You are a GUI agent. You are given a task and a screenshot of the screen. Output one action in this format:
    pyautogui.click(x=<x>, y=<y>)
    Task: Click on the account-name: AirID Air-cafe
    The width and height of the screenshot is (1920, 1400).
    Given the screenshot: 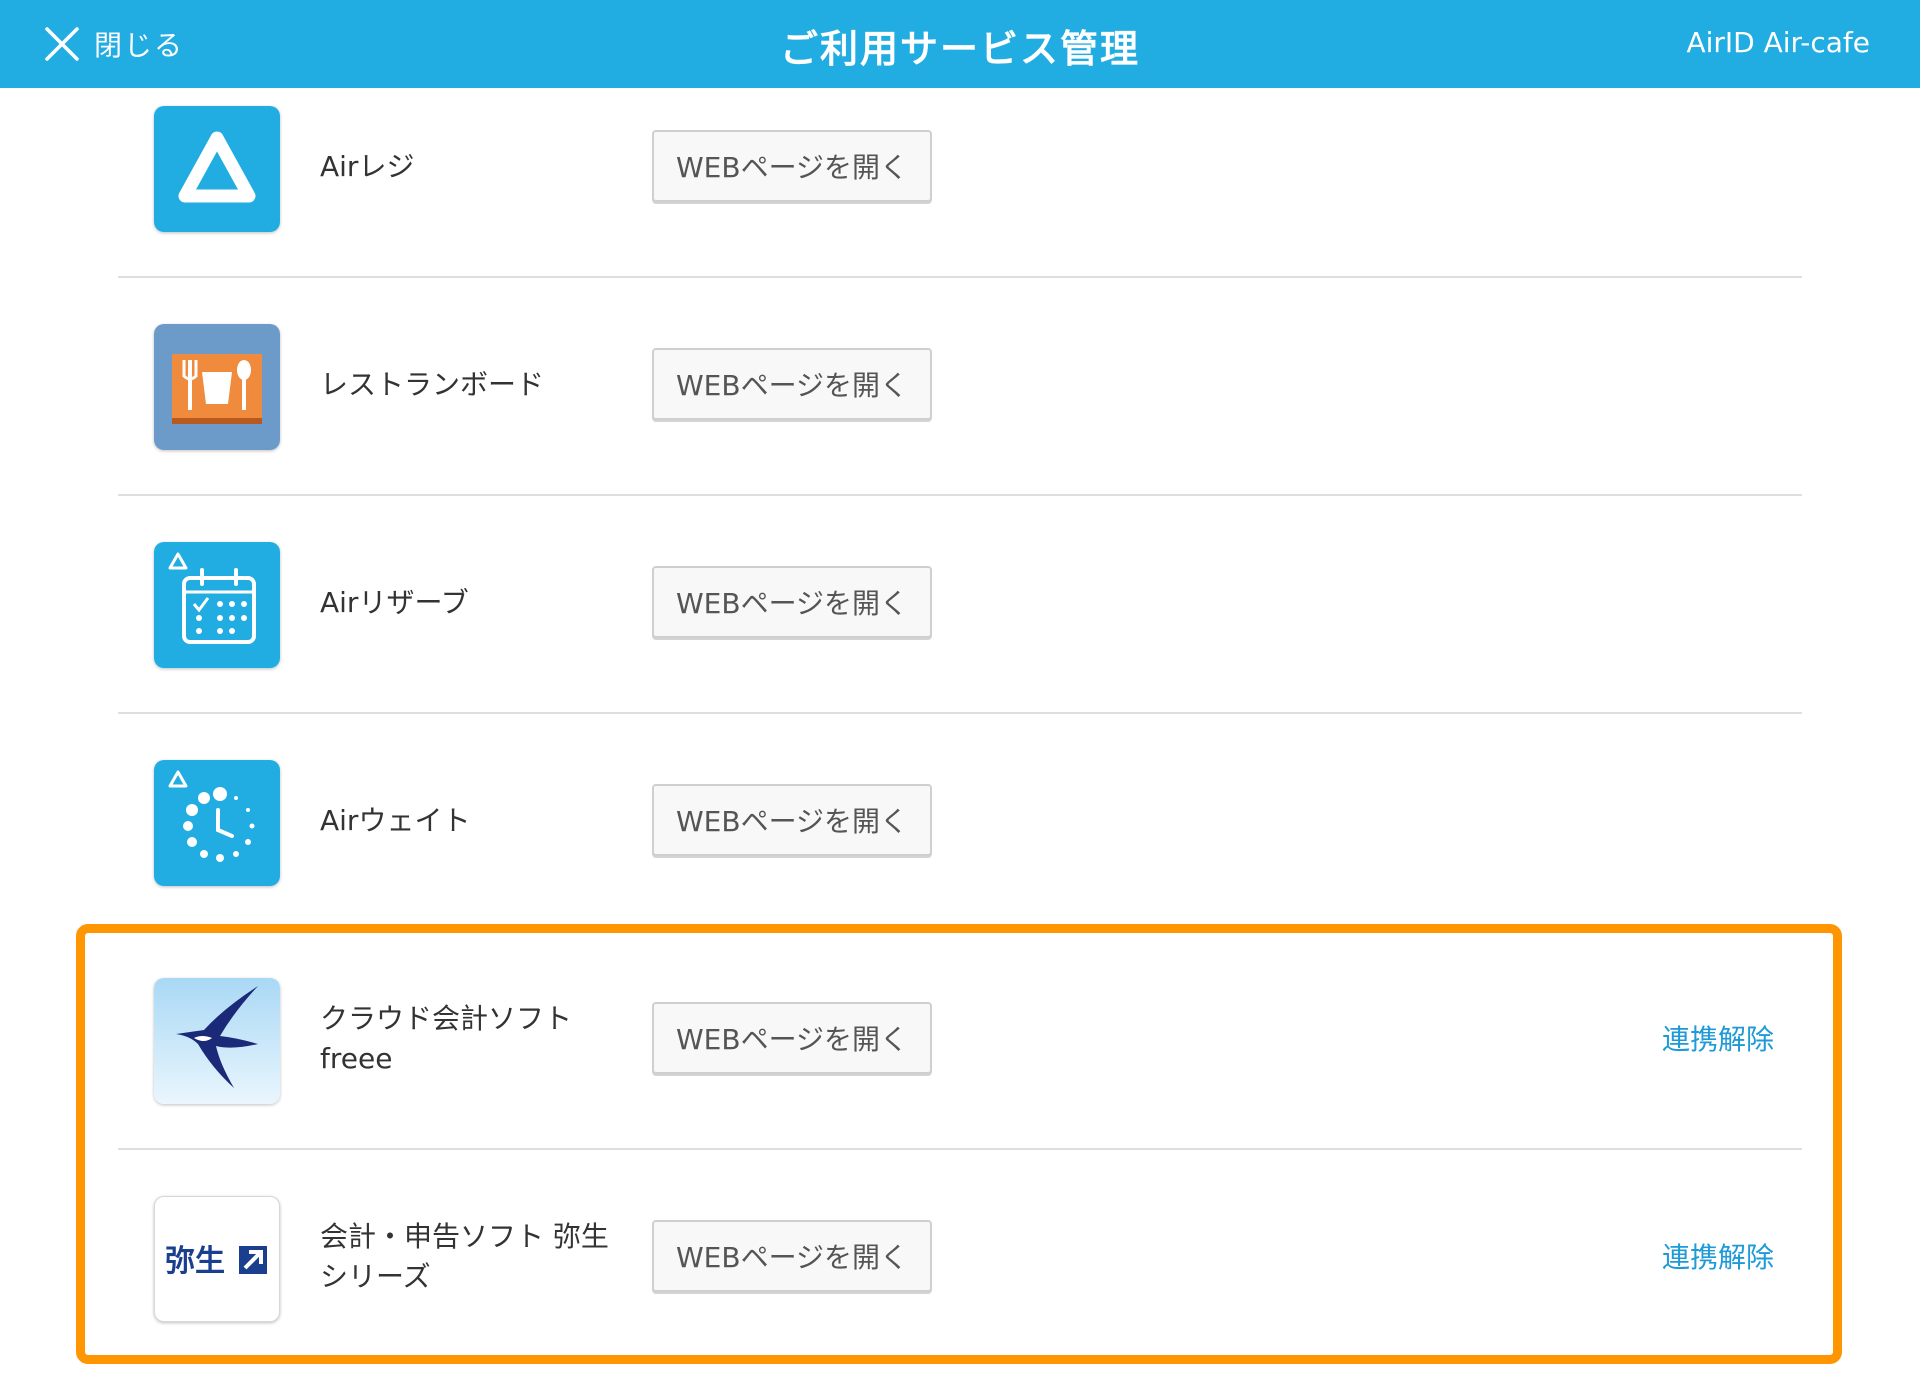 What is the action you would take?
    pyautogui.click(x=1778, y=42)
    